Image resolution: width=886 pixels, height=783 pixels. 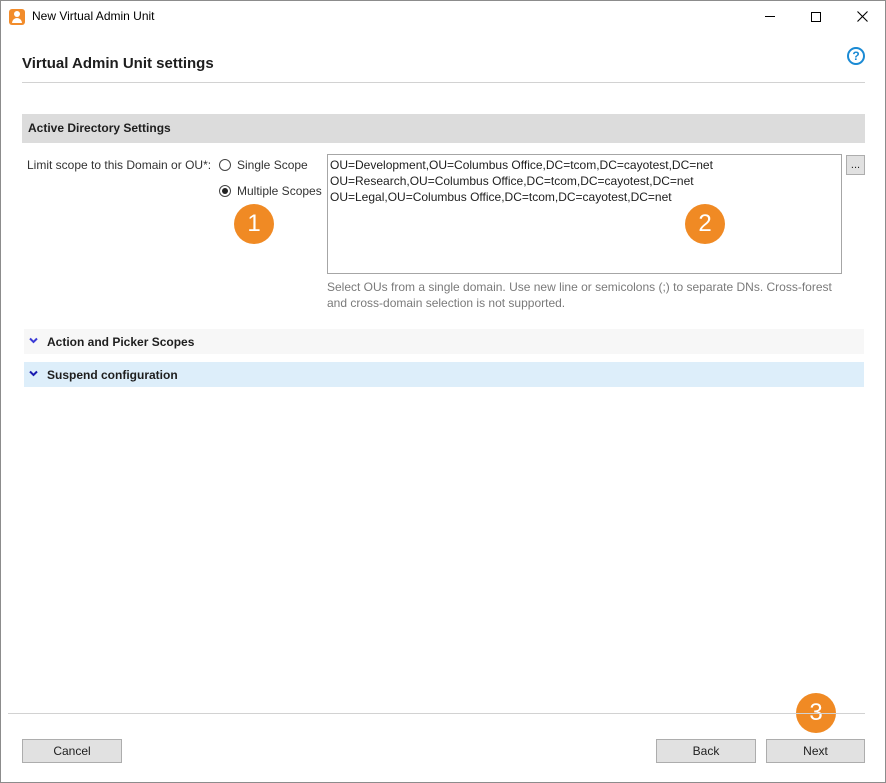 I want to click on radio-label-multiple: Multiple Scopes, so click(x=279, y=191).